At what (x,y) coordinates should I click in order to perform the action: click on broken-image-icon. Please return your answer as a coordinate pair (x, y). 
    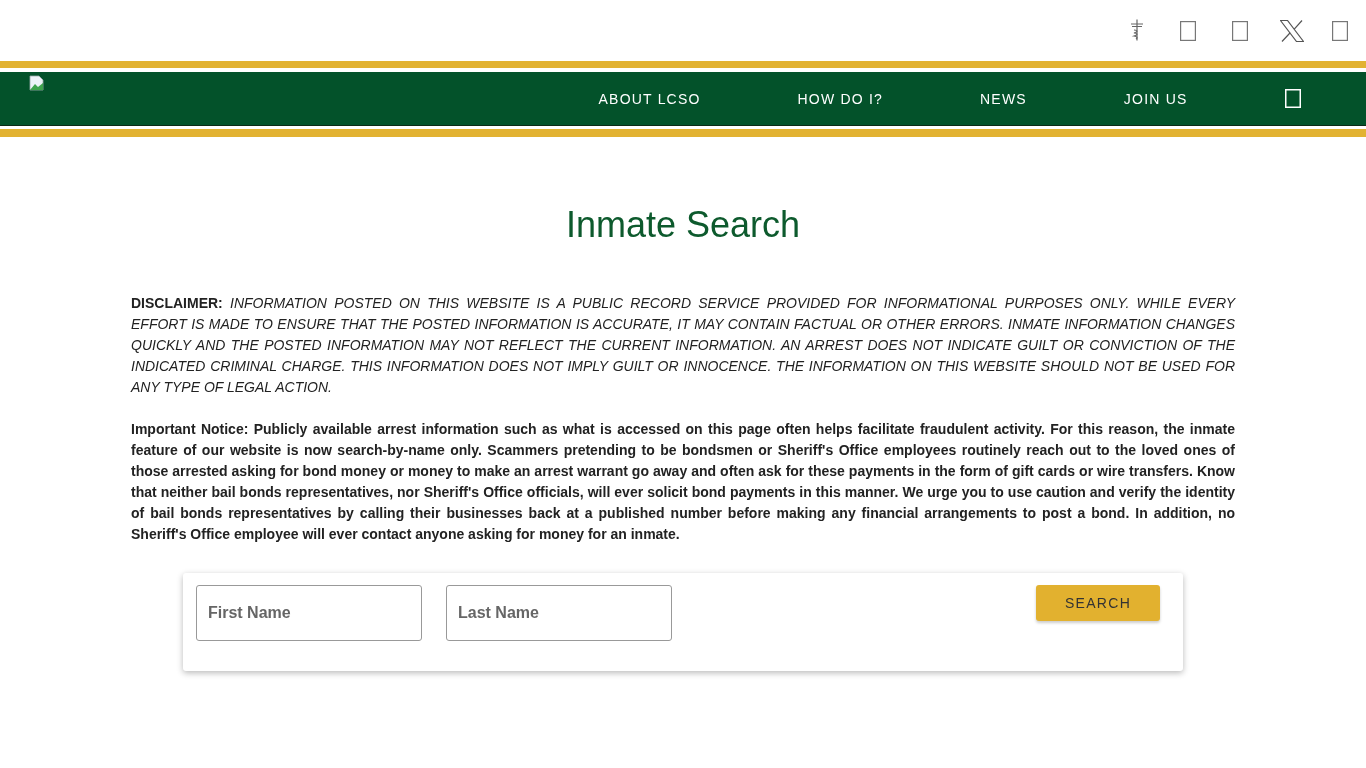
    Looking at the image, I should click on (37, 83).